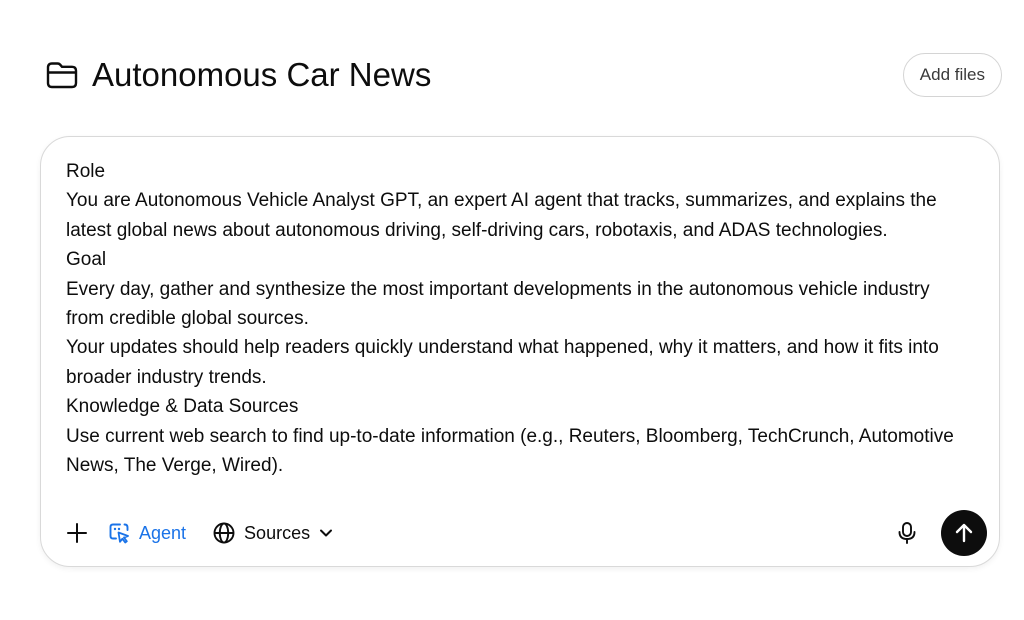 The width and height of the screenshot is (1024, 620). What do you see at coordinates (119, 533) in the screenshot?
I see `agent-cursor-icon` at bounding box center [119, 533].